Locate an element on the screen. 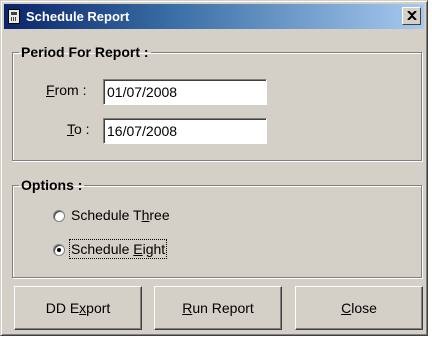  radio-button-checked is located at coordinates (59, 250).